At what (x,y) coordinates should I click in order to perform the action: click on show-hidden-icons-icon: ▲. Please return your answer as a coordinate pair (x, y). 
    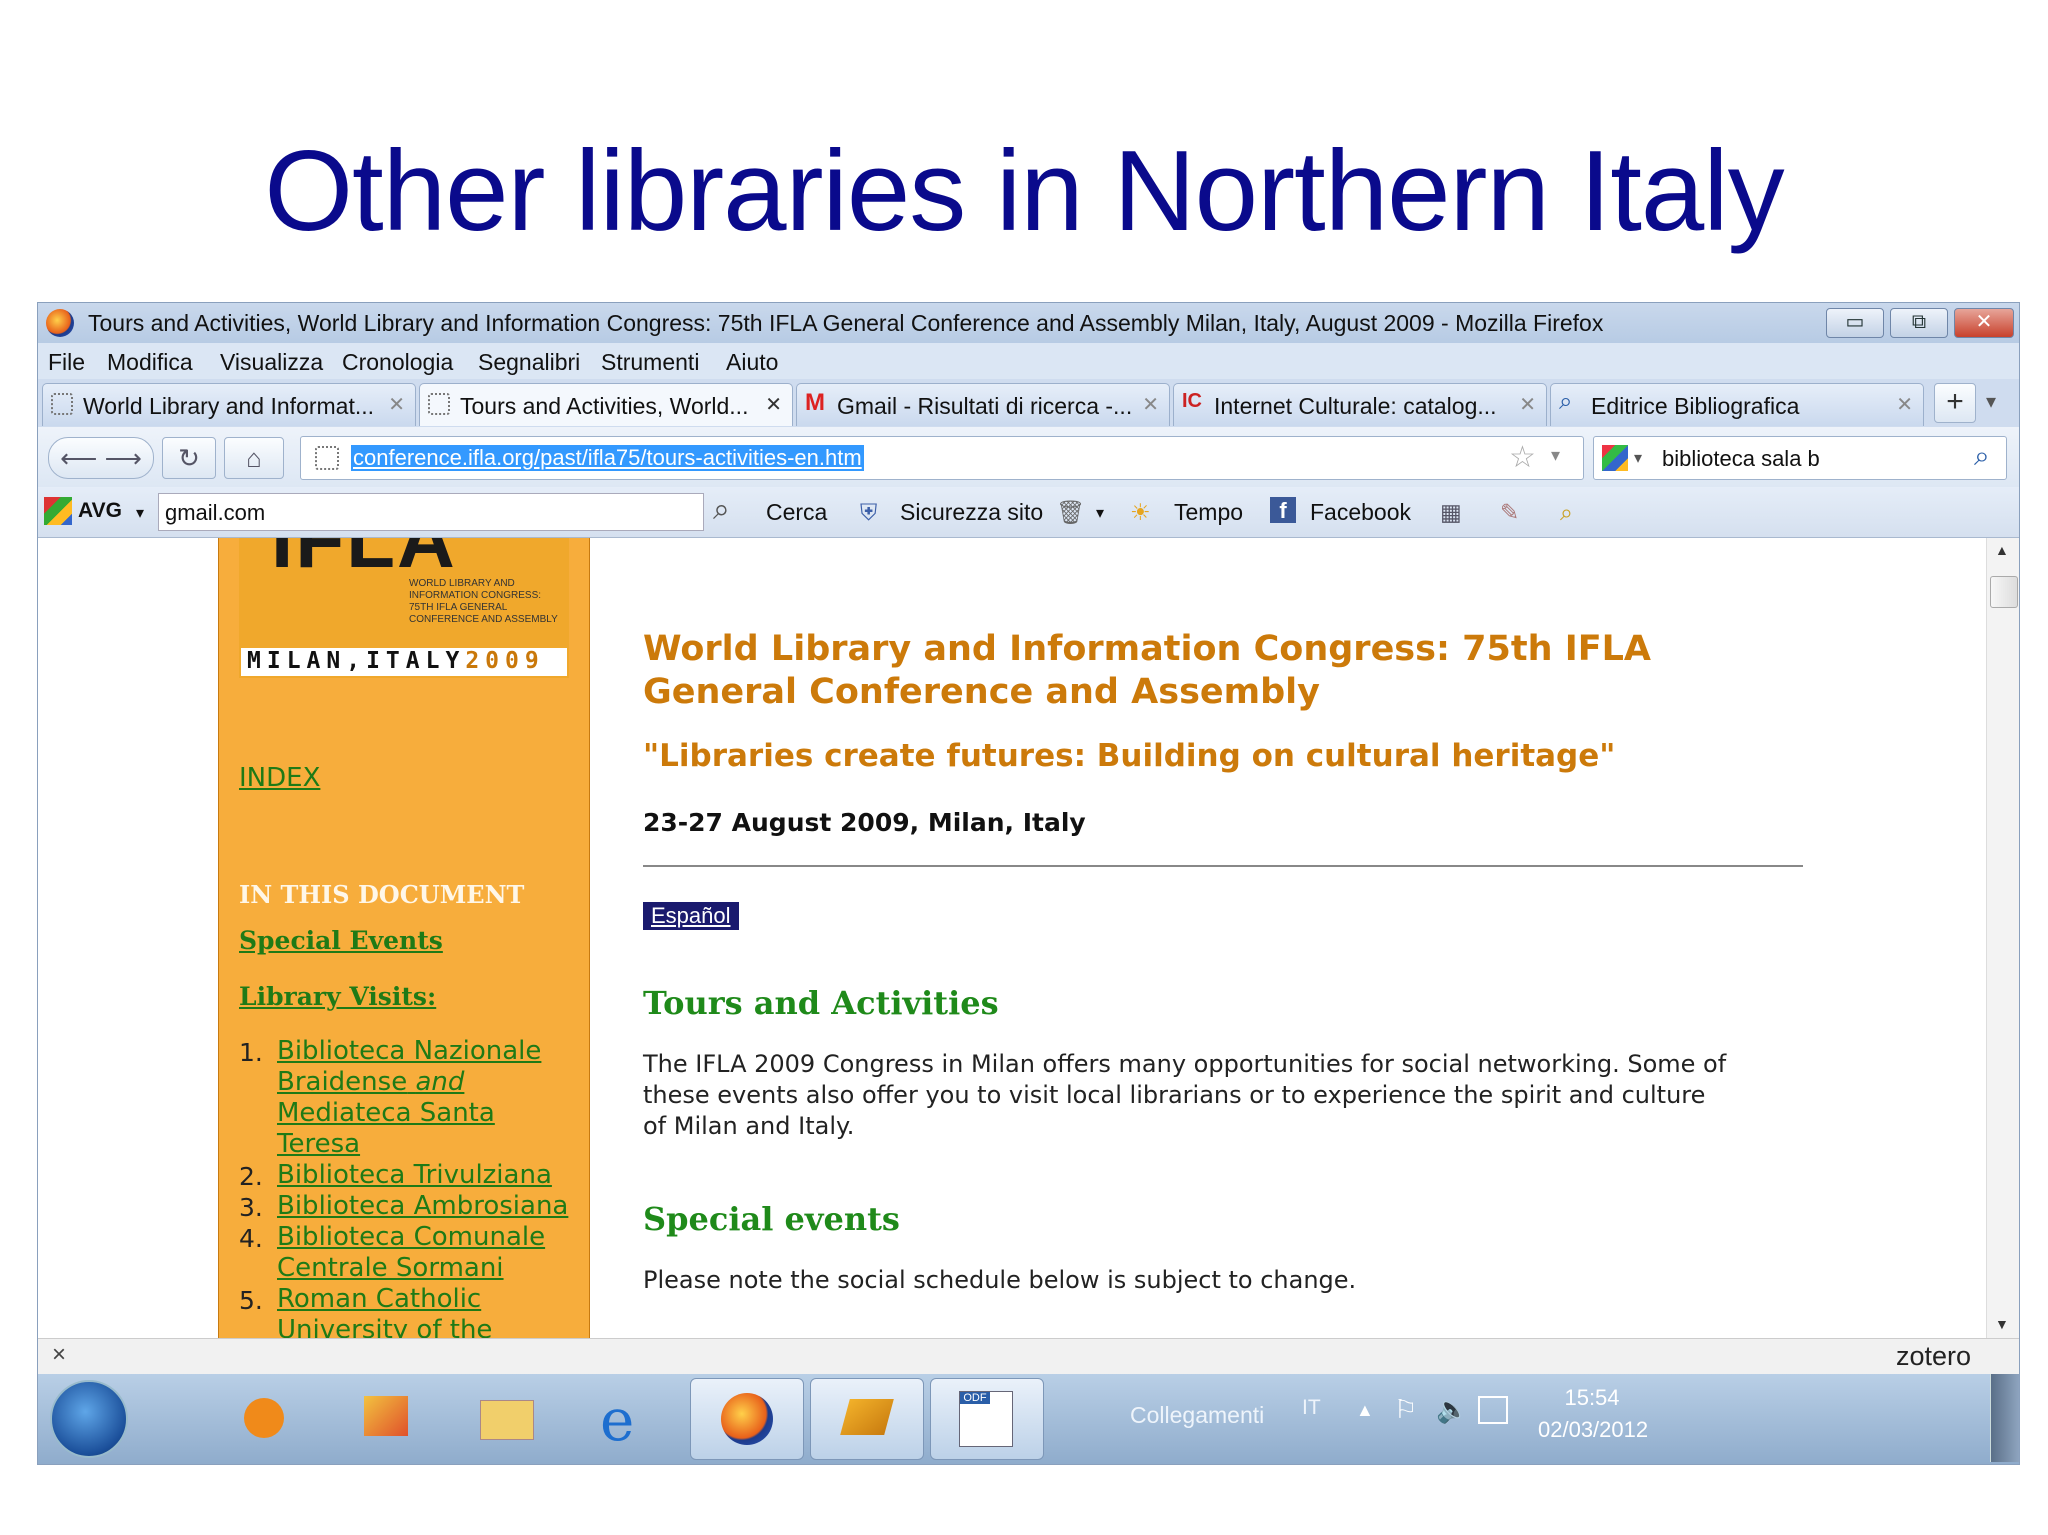
    Looking at the image, I should click on (1365, 1410).